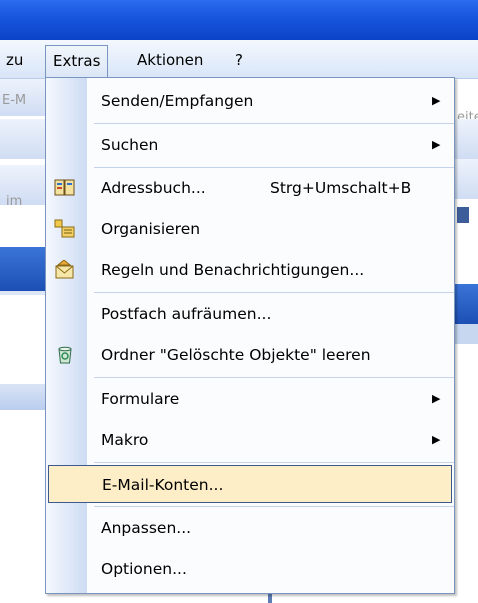  Describe the element at coordinates (463, 215) in the screenshot. I see `bg-right-scroll-thumb` at that location.